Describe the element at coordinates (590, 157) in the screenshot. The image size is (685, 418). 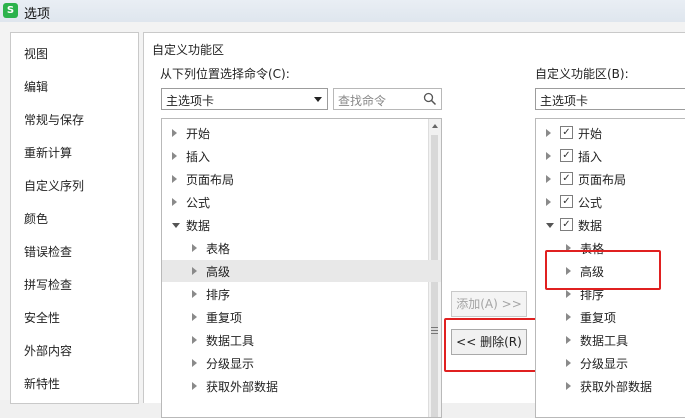
I see `tree-item-label: 插入` at that location.